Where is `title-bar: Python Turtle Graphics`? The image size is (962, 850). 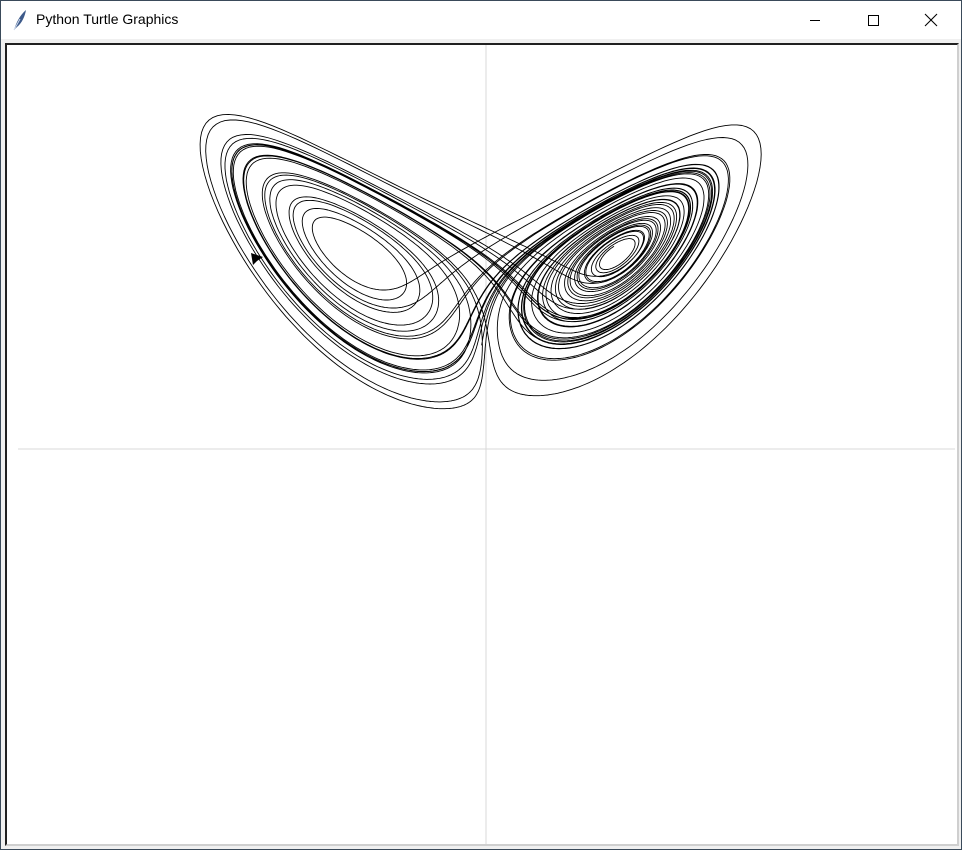
title-bar: Python Turtle Graphics is located at coordinates (481, 20).